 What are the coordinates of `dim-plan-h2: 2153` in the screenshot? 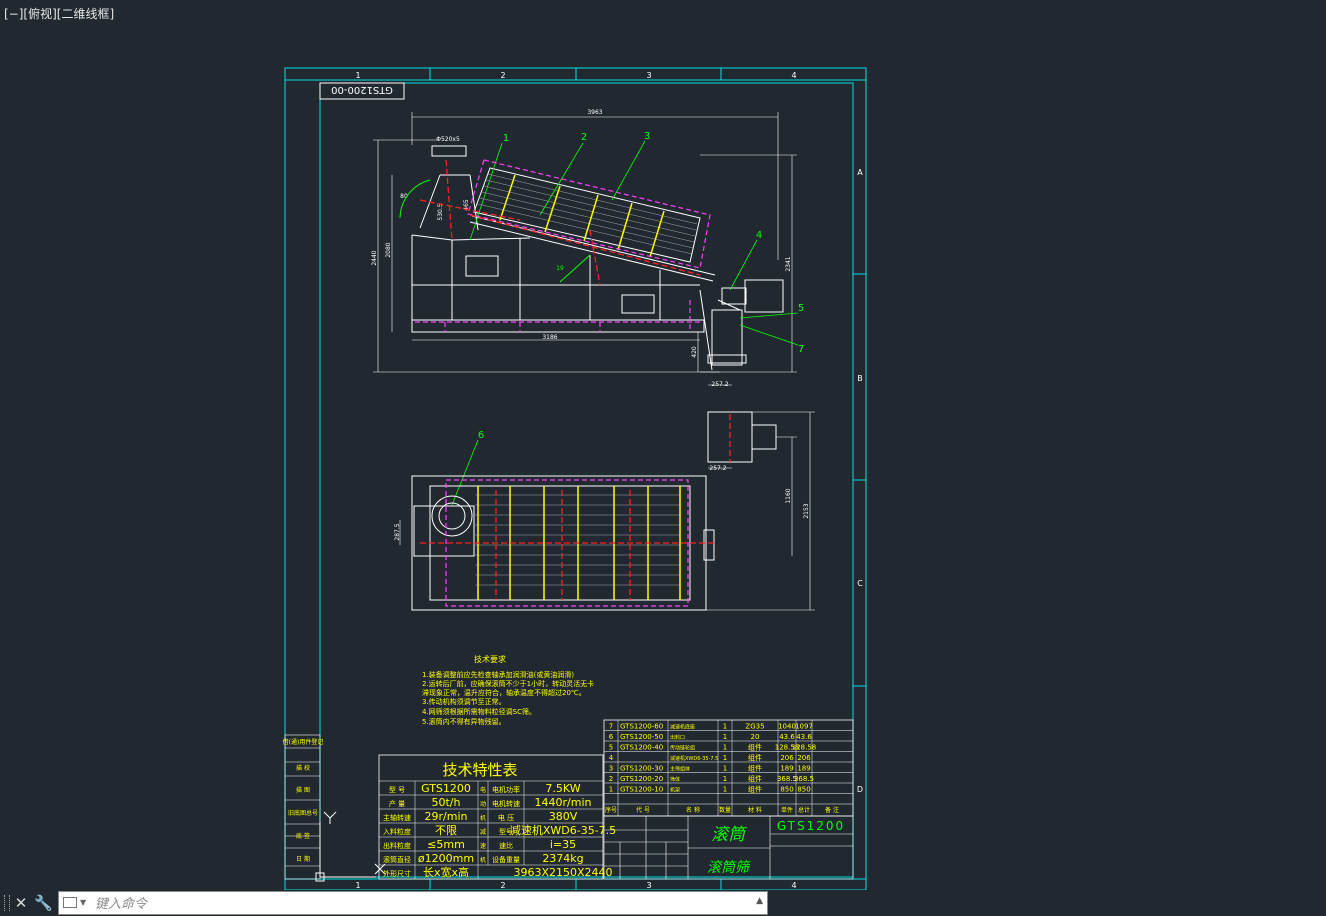 It's located at (806, 510).